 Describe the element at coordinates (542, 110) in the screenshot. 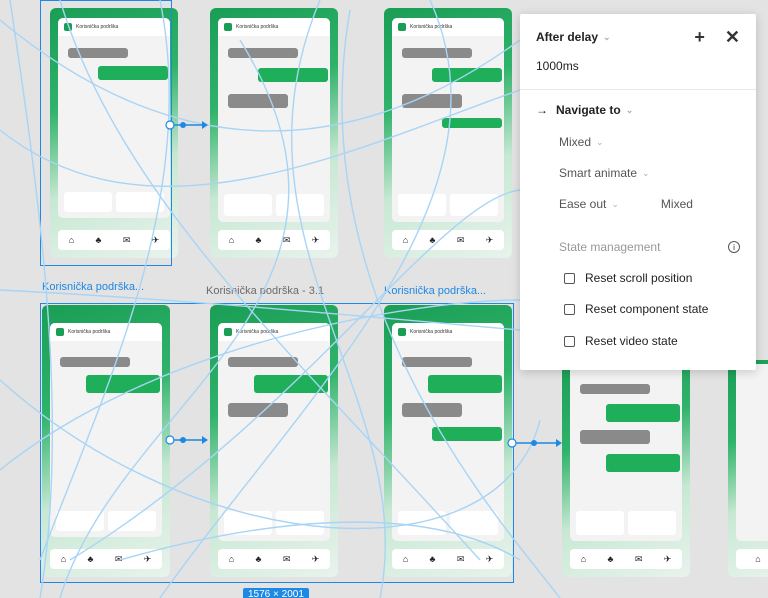

I see `arrow-right-icon: →` at that location.